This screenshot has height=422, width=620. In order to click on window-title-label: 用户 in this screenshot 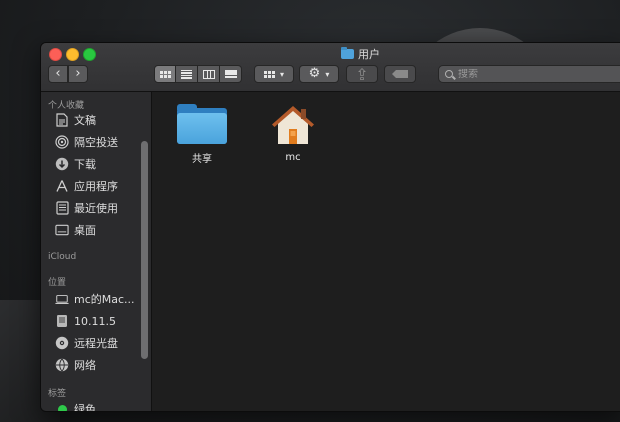, I will do `click(369, 54)`.